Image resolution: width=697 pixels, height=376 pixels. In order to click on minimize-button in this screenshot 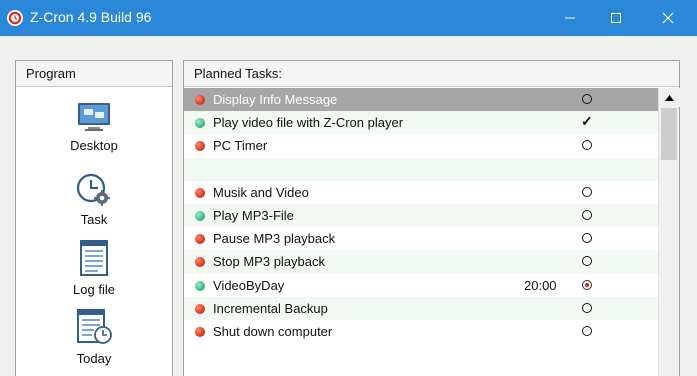, I will do `click(570, 18)`.